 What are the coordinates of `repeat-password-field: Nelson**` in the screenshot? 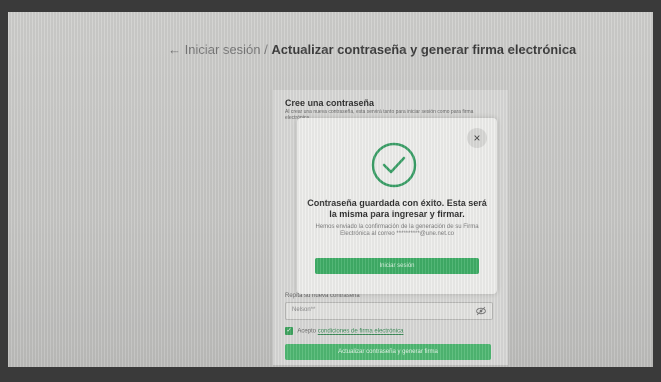 It's located at (389, 311).